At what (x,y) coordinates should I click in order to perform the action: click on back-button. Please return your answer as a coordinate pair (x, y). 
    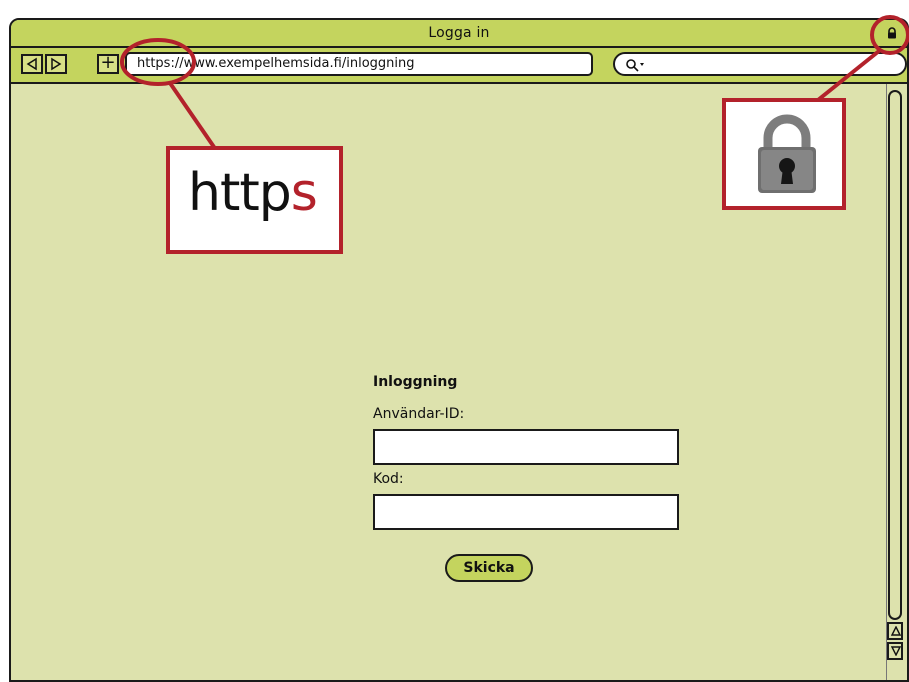
    Looking at the image, I should click on (32, 64).